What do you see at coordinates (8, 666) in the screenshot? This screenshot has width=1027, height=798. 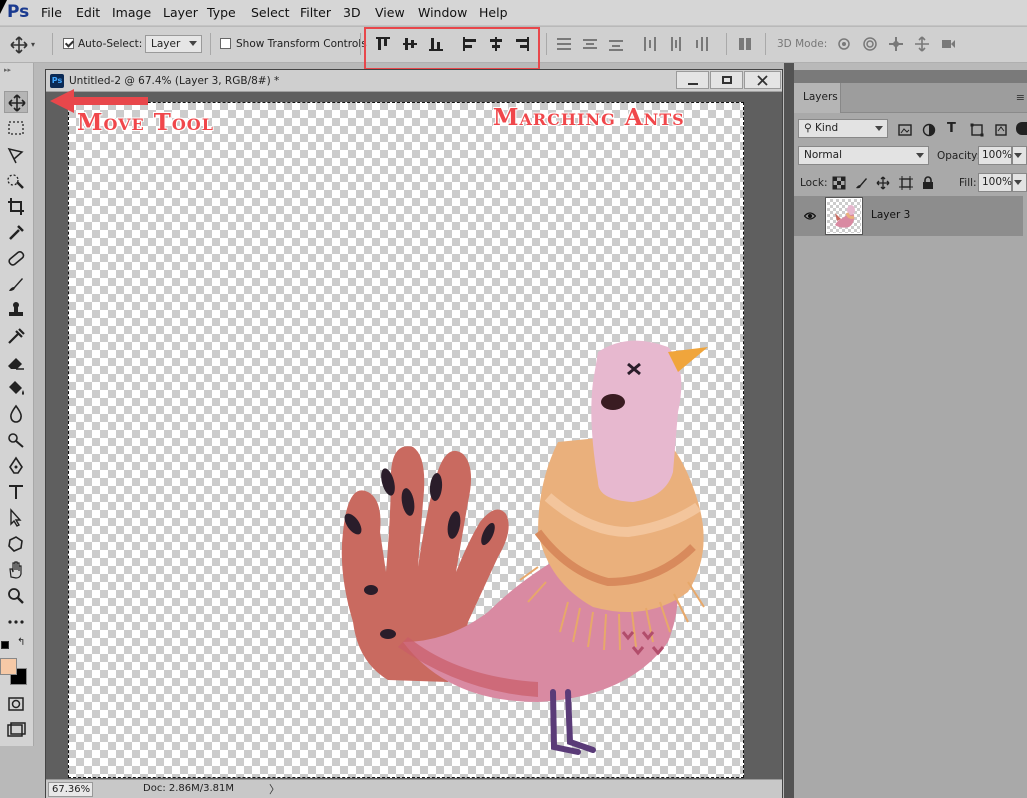 I see `foreground-color-swatch` at bounding box center [8, 666].